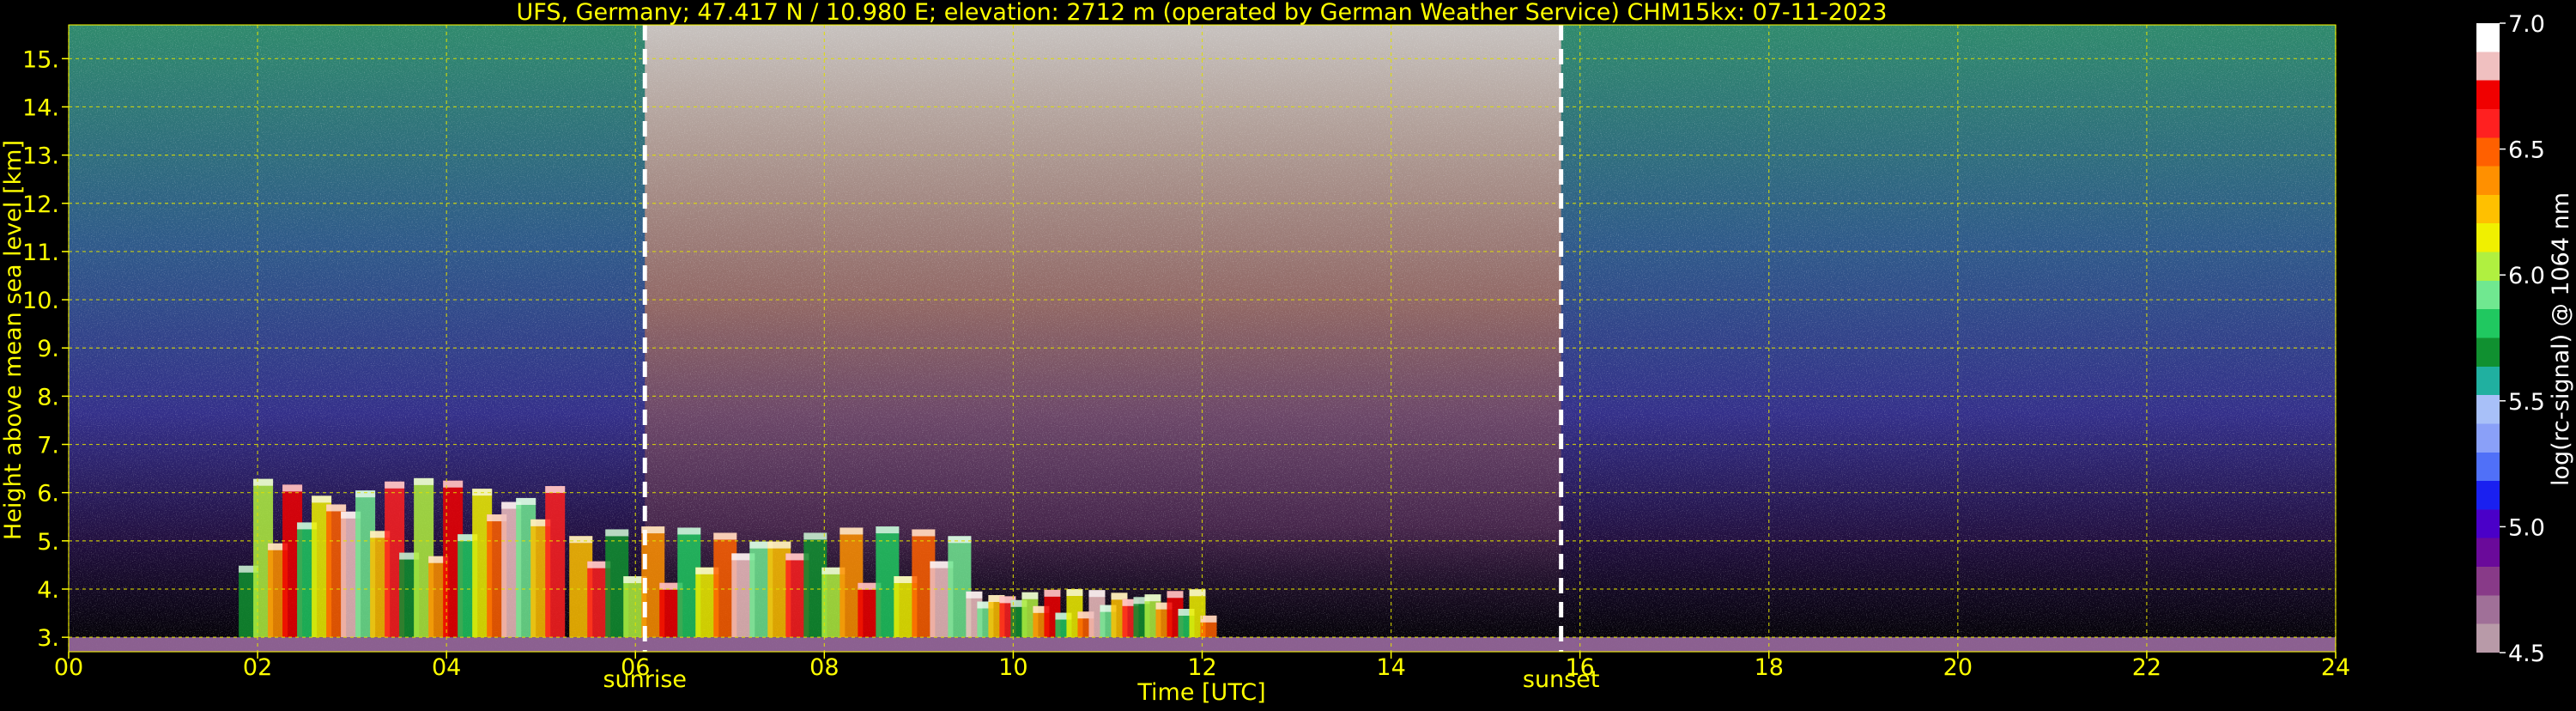  I want to click on x-tick-label-04: 04, so click(446, 667).